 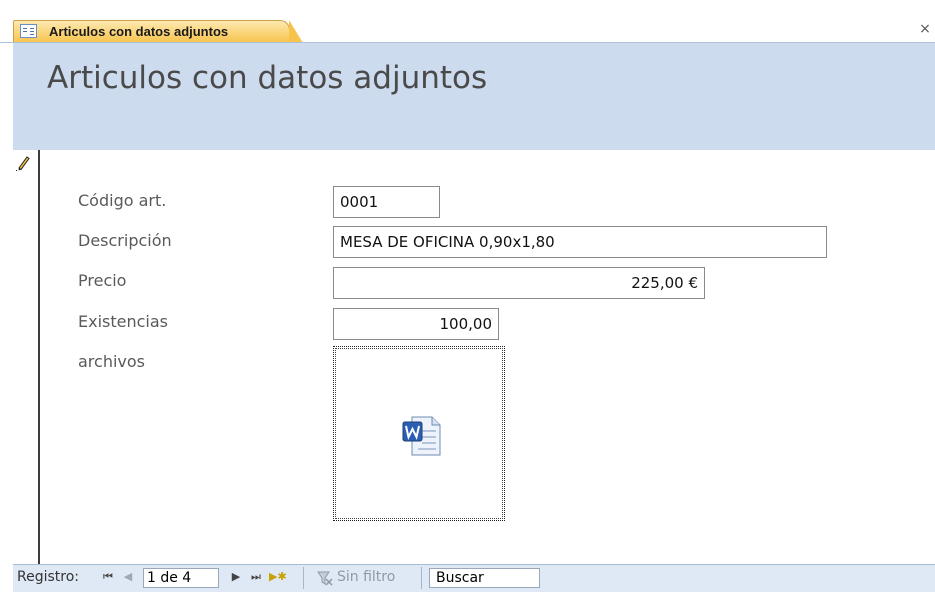 I want to click on search-input: Buscar, so click(x=484, y=578).